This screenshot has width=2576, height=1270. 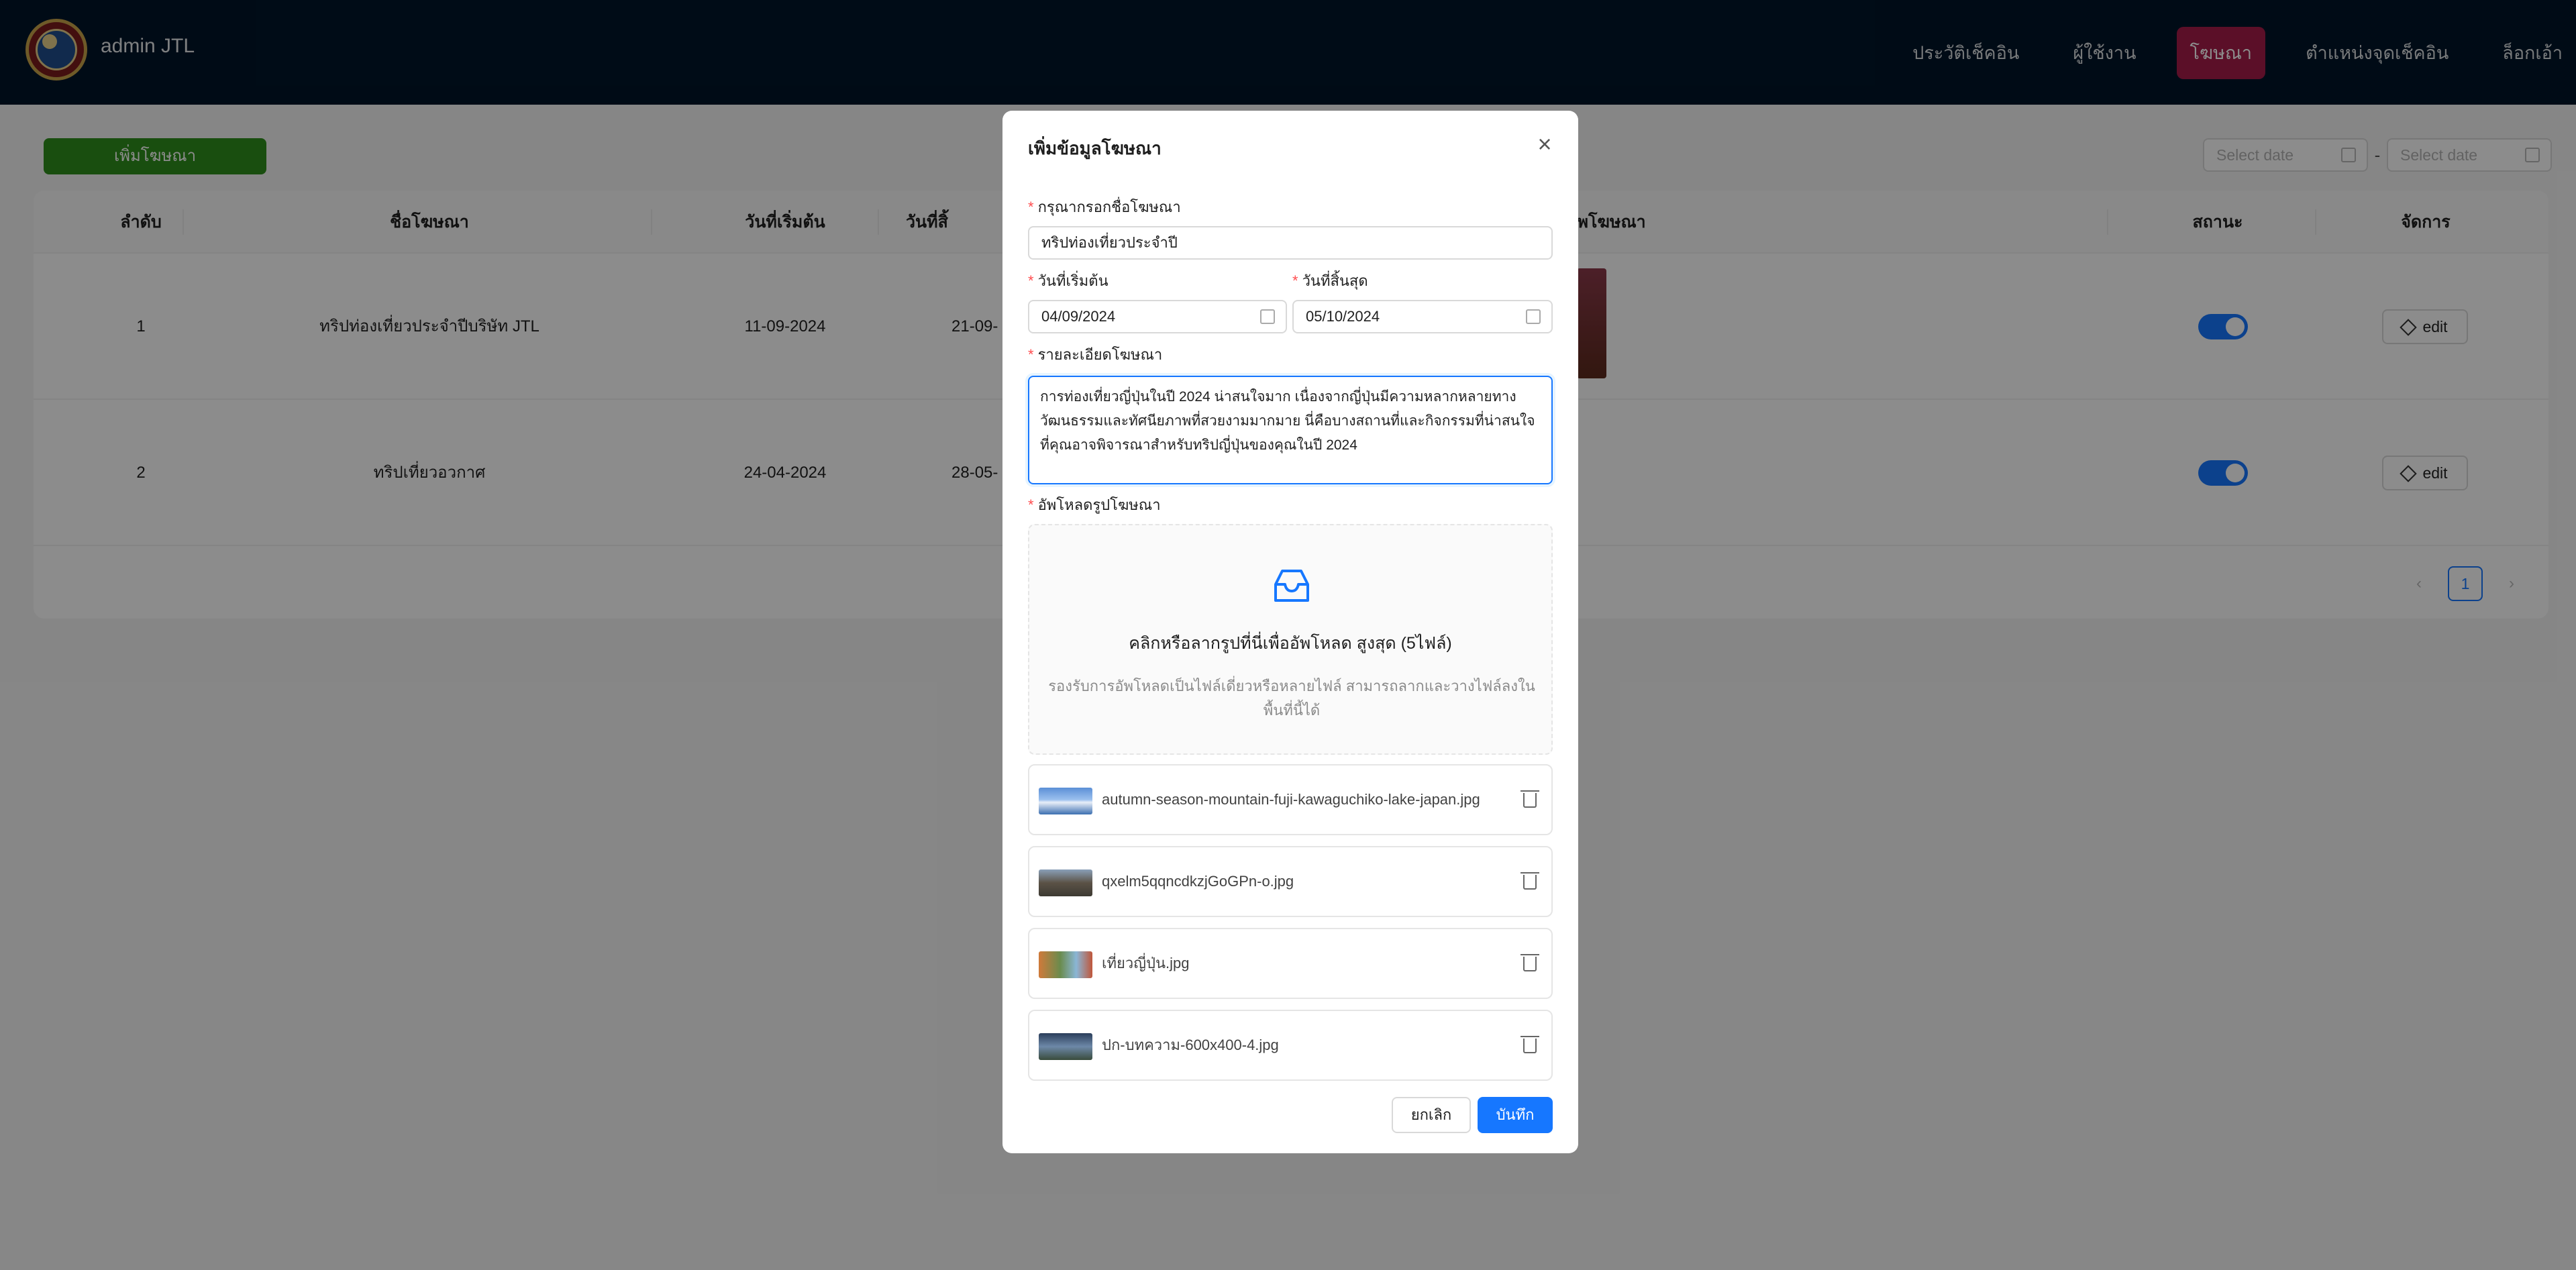 What do you see at coordinates (1157, 316) in the screenshot?
I see `start-date-input: 04/09/2024` at bounding box center [1157, 316].